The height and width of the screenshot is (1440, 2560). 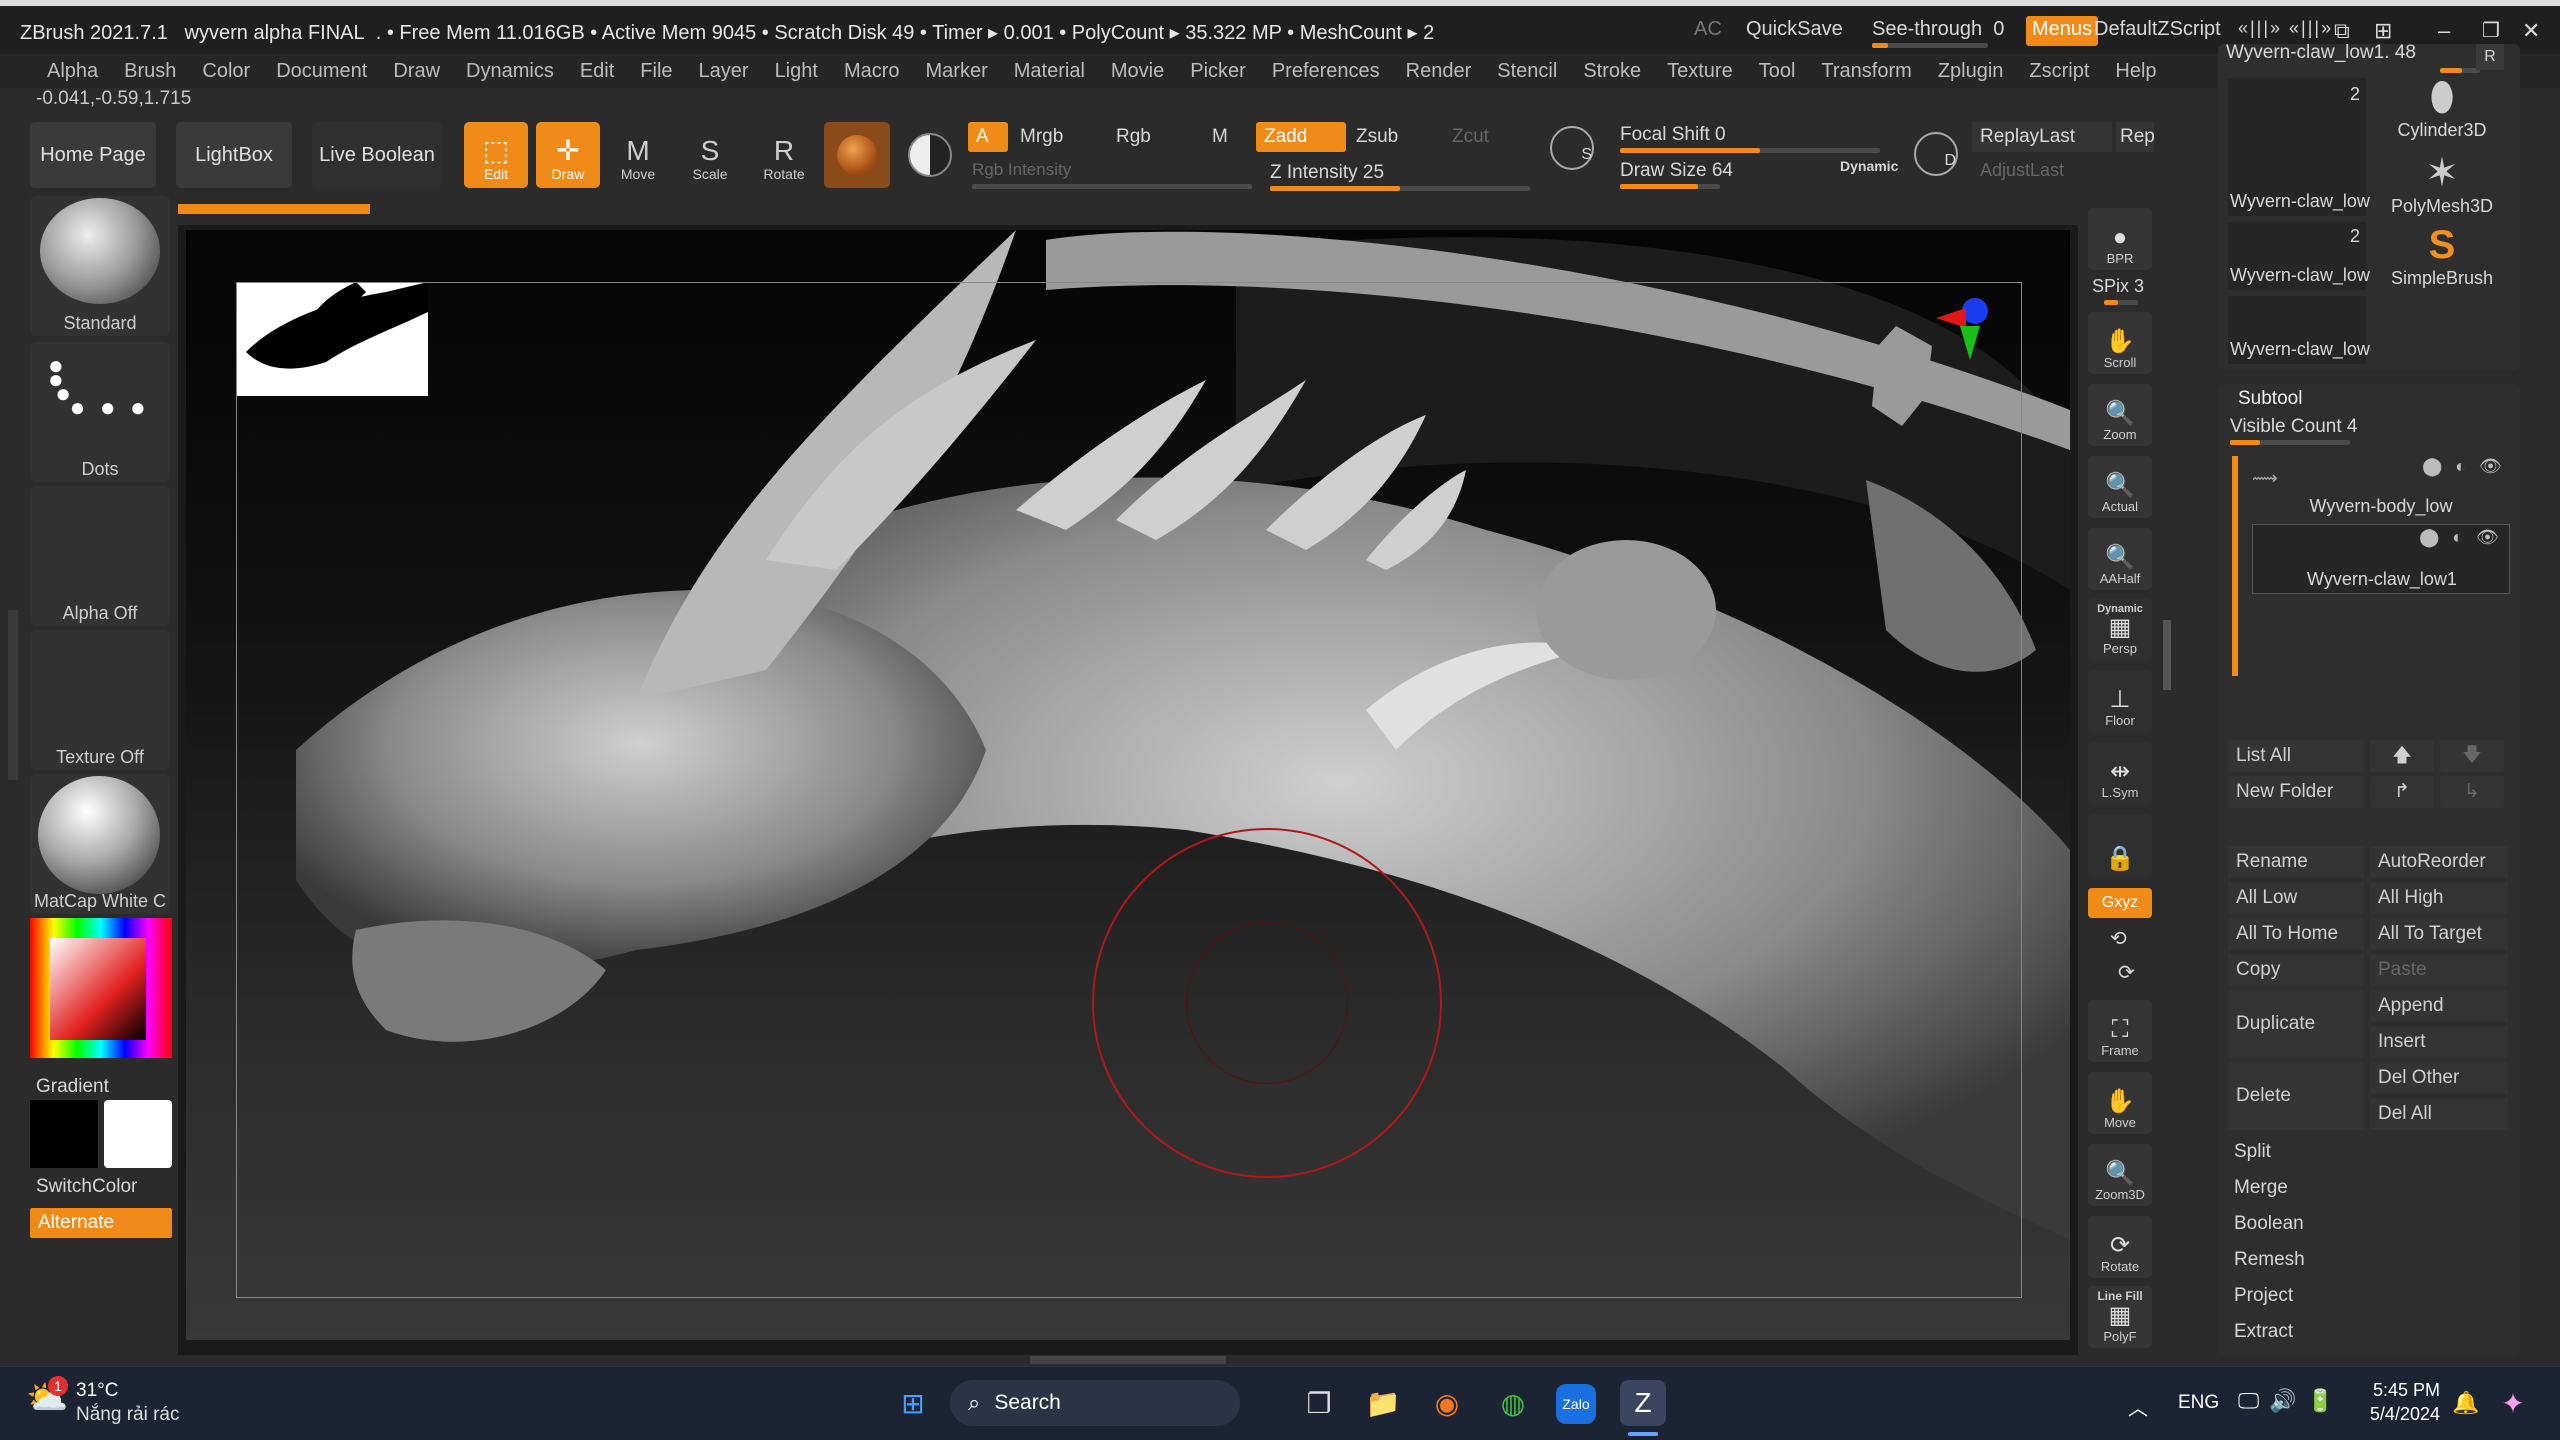 What do you see at coordinates (2042, 137) in the screenshot?
I see `replaylast-button: ReplayLast` at bounding box center [2042, 137].